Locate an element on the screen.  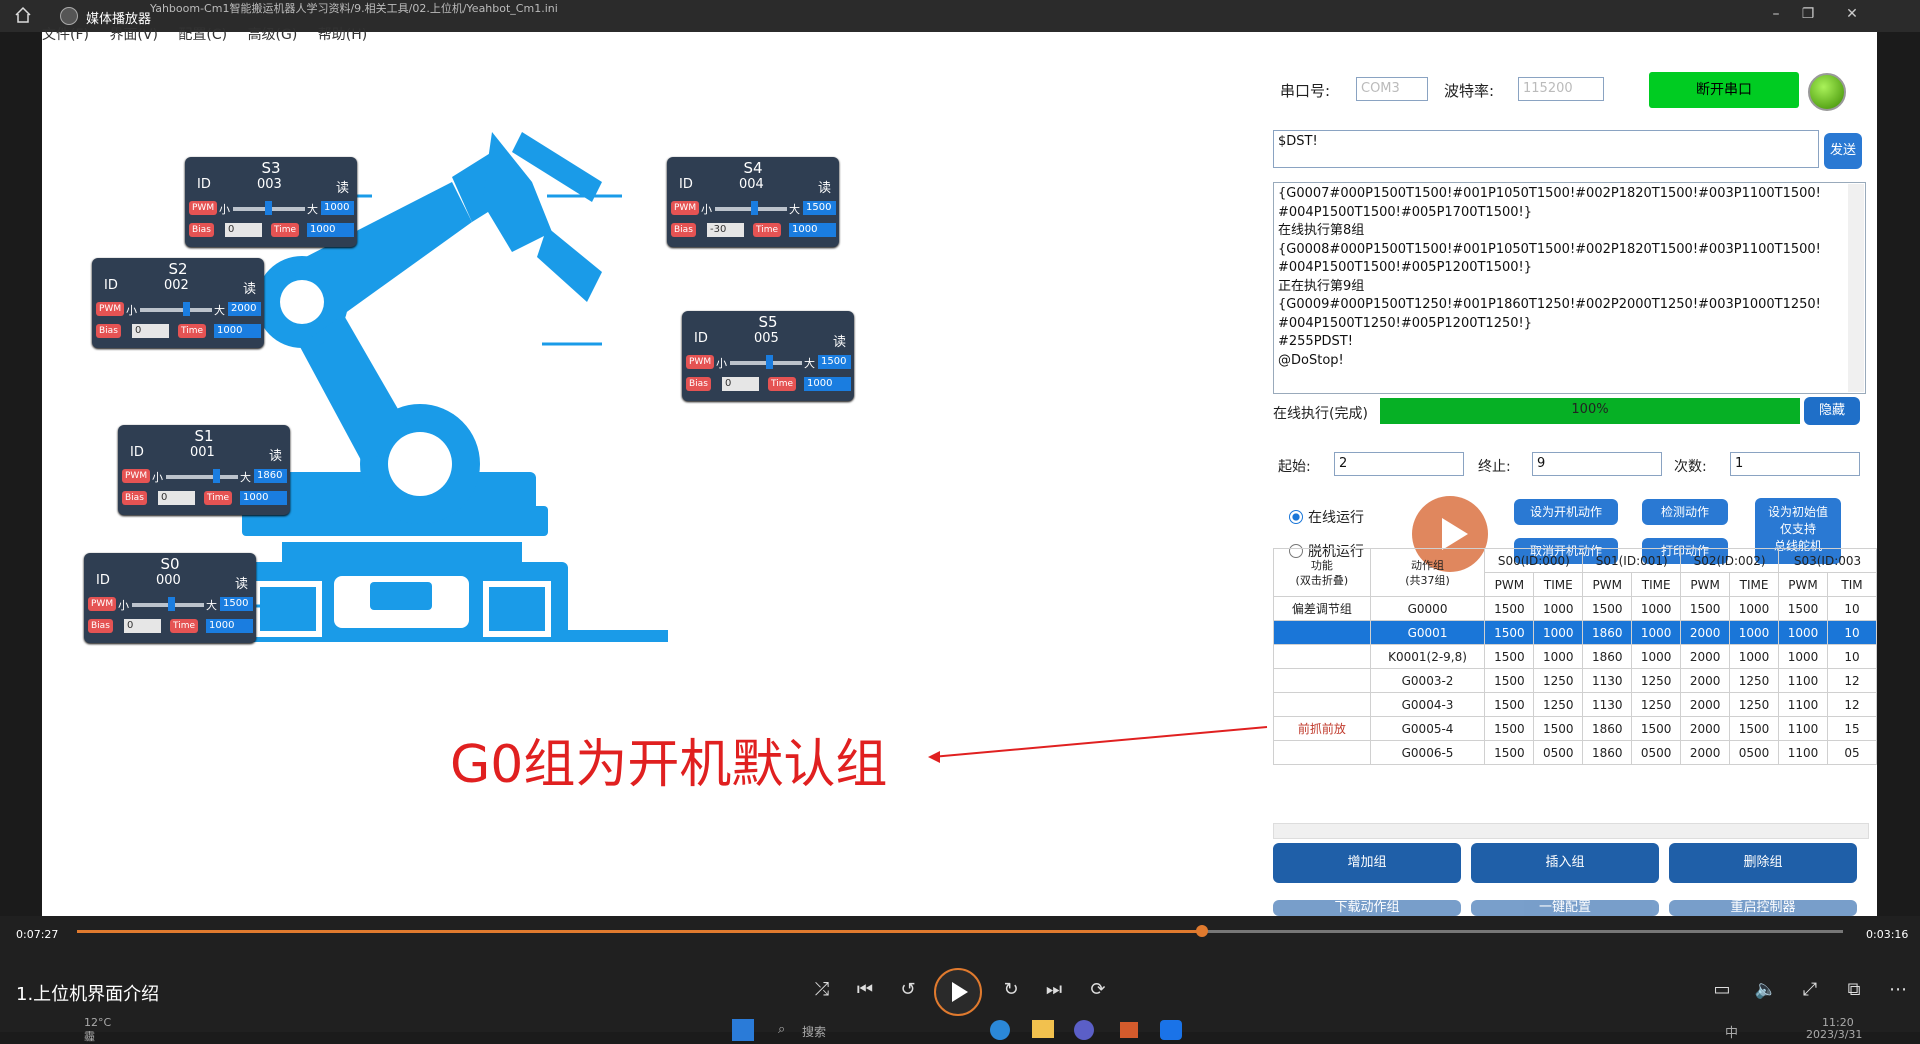
restart-controller-button: 重启控制器 is located at coordinates (1763, 908).